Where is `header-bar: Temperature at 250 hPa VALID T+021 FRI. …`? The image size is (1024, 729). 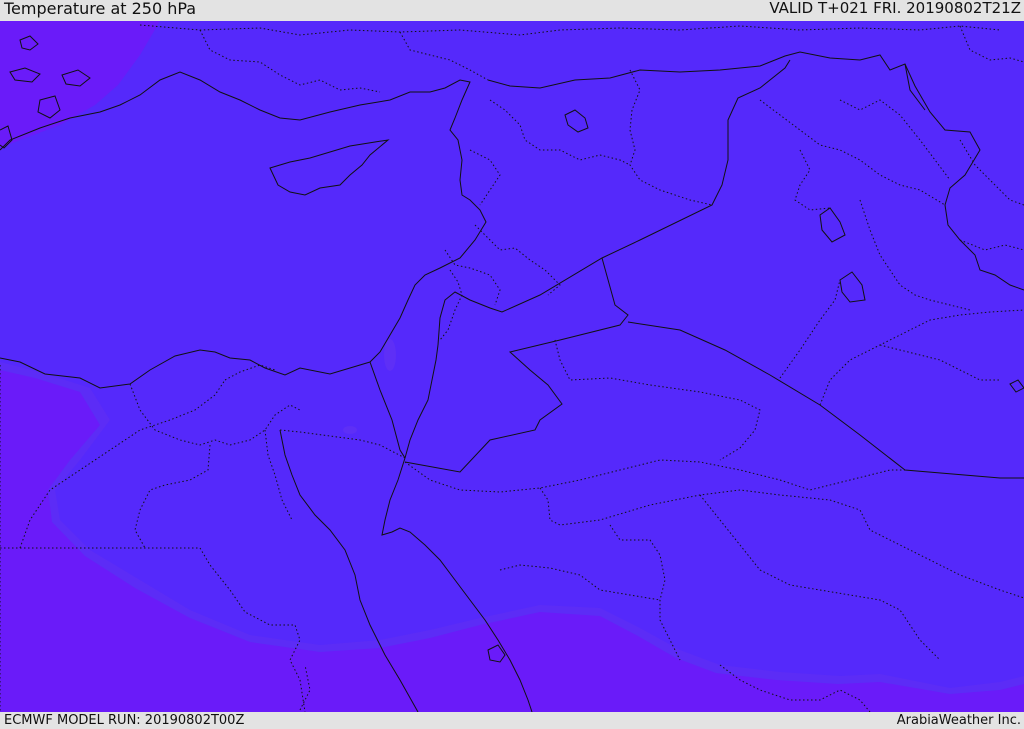
header-bar: Temperature at 250 hPa VALID T+021 FRI. … is located at coordinates (512, 10).